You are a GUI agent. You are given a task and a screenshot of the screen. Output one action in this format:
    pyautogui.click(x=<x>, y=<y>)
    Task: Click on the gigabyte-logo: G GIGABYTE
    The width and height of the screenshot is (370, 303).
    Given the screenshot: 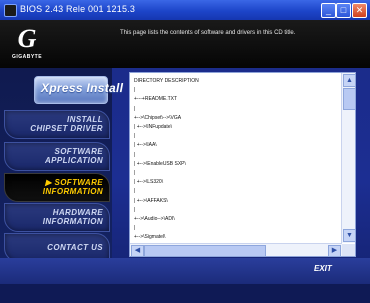 What is the action you would take?
    pyautogui.click(x=27, y=44)
    